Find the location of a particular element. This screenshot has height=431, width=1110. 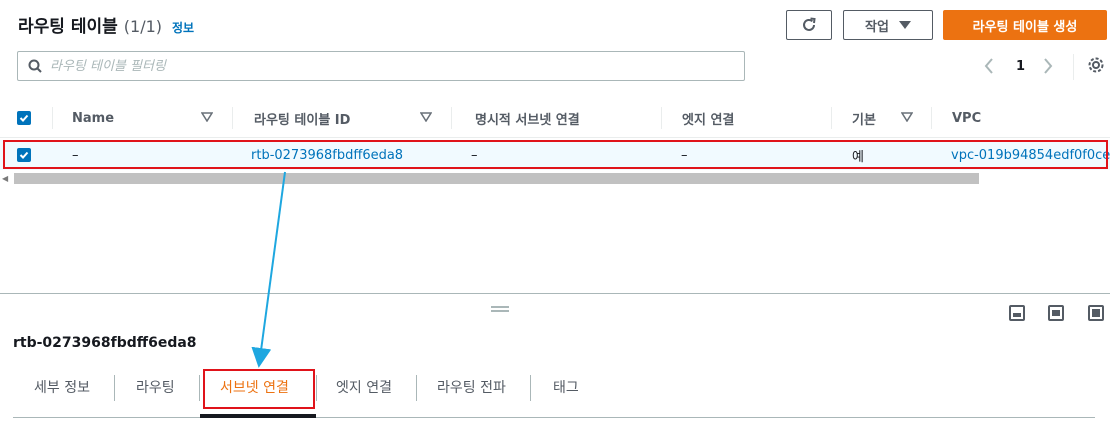

selection-count: (1/1) is located at coordinates (142, 26).